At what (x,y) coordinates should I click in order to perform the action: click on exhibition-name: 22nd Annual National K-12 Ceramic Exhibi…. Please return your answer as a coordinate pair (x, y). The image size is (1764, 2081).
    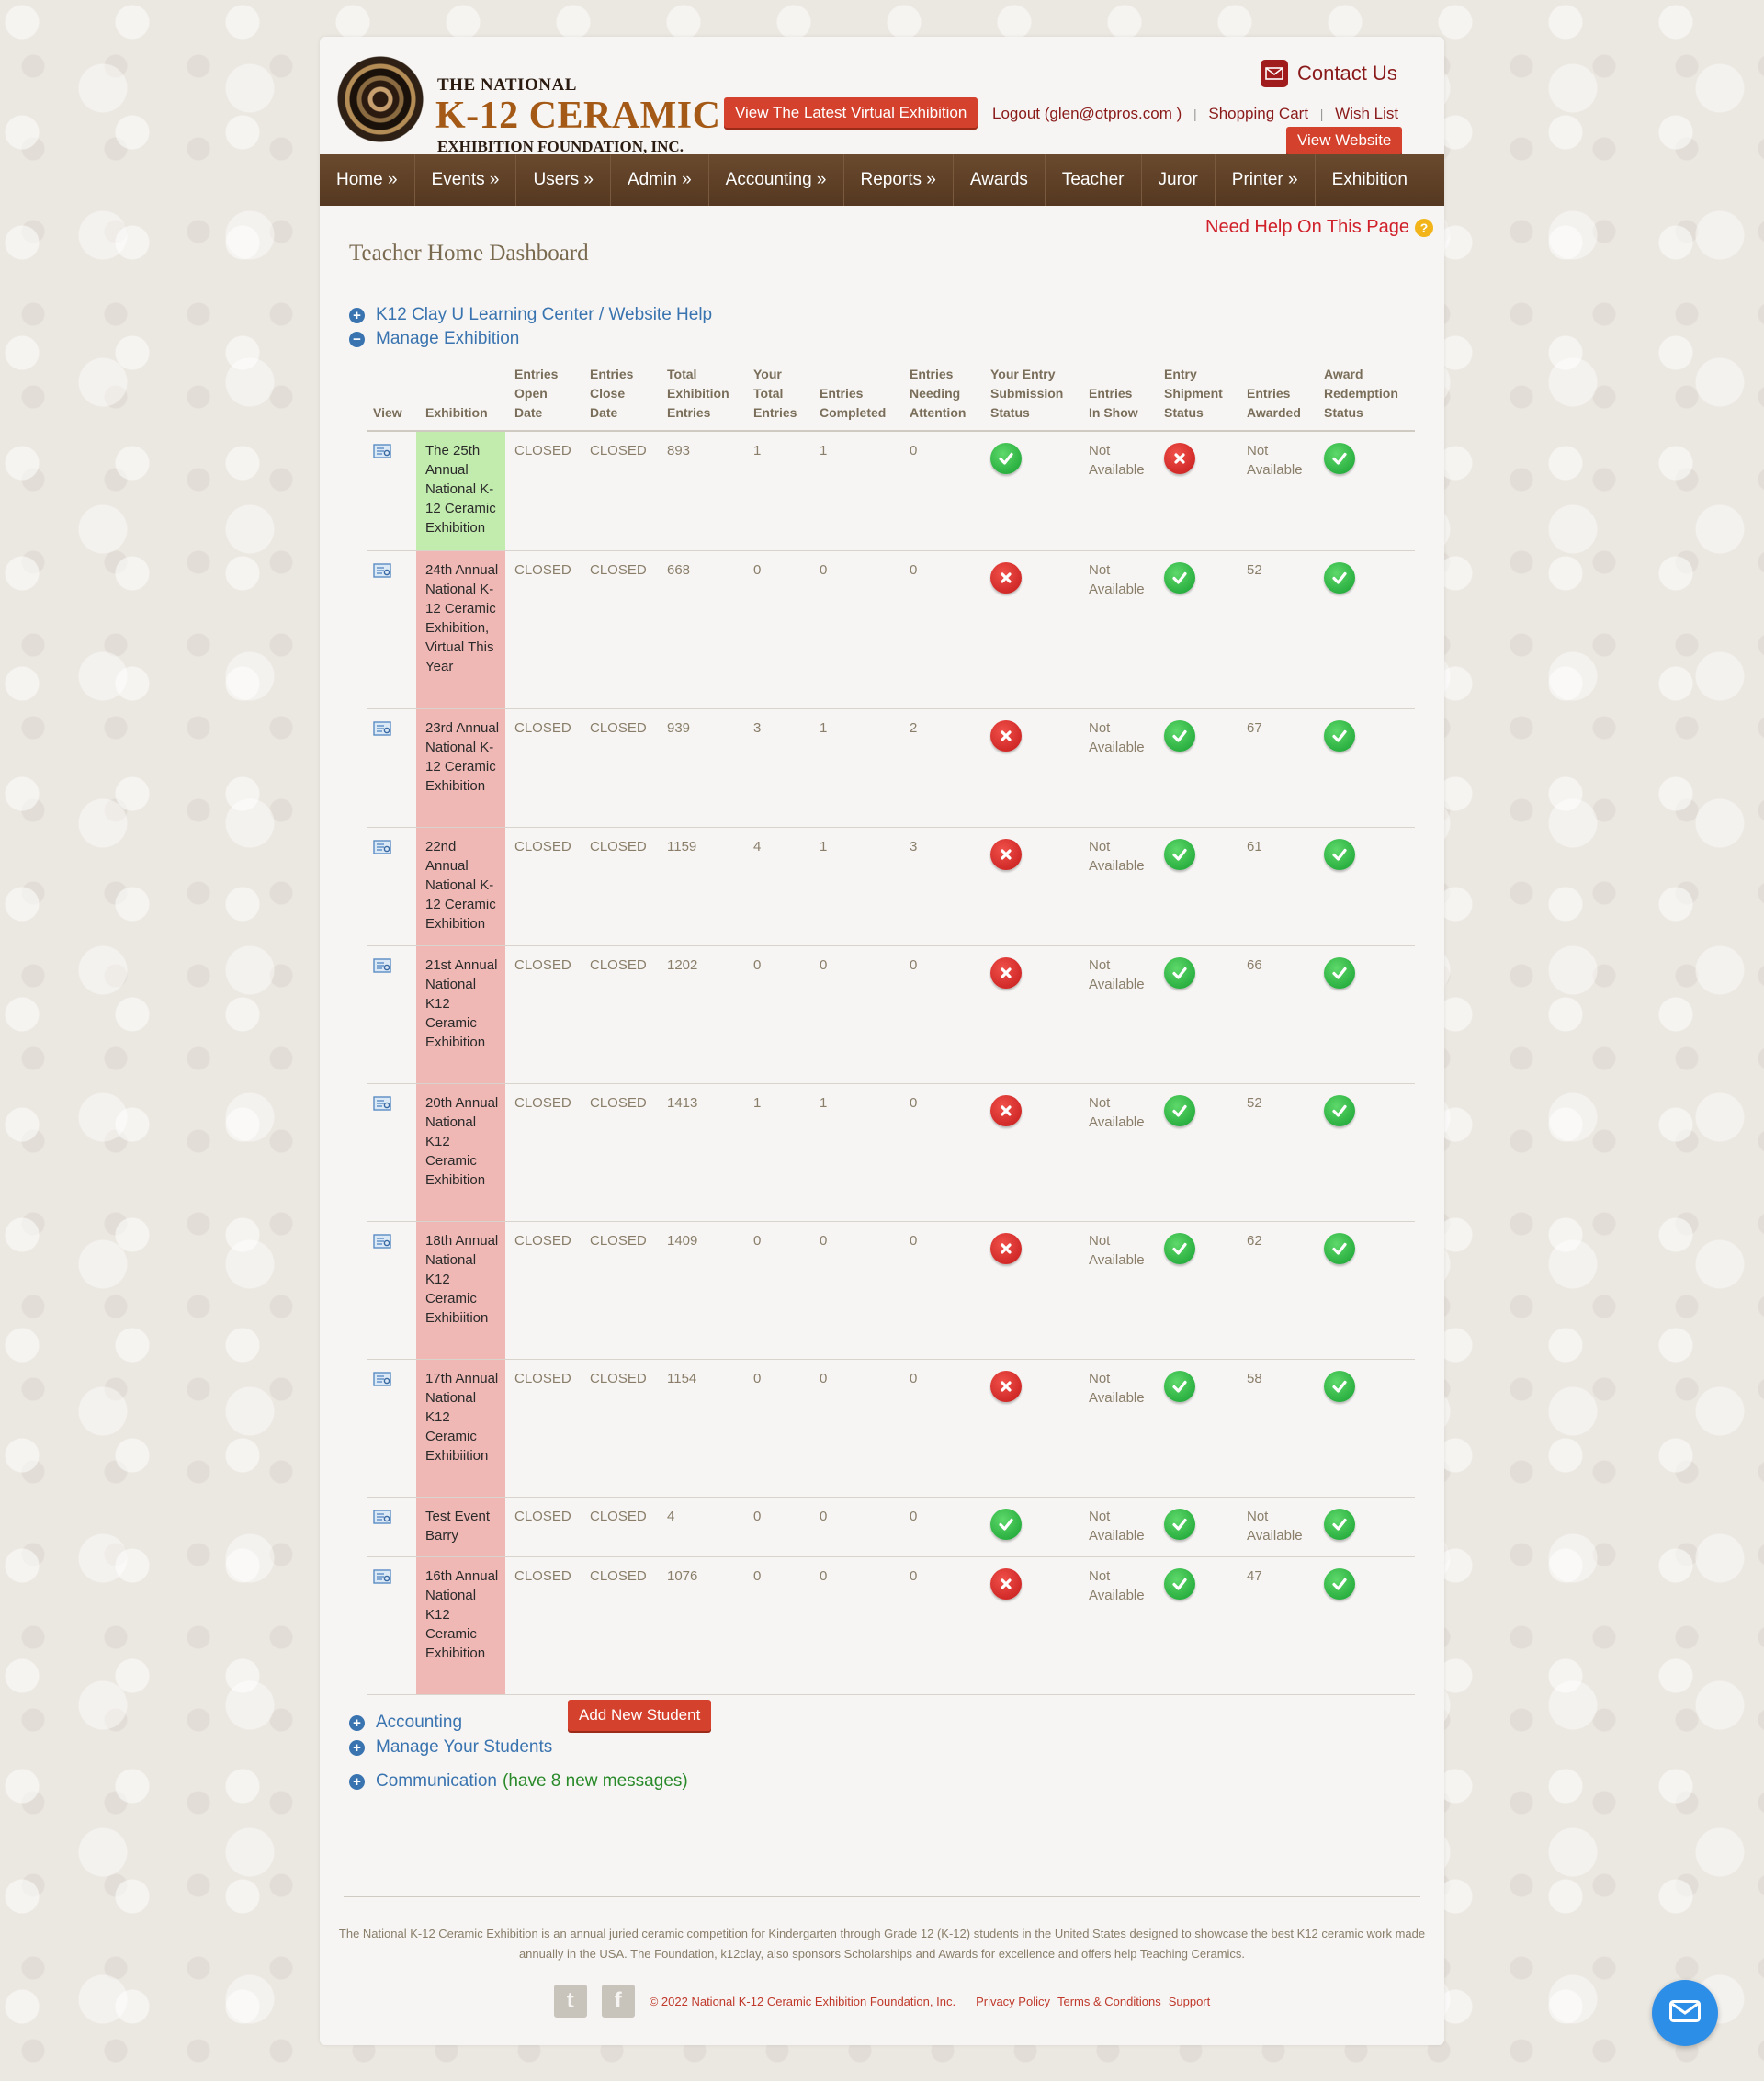
    Looking at the image, I should click on (461, 887).